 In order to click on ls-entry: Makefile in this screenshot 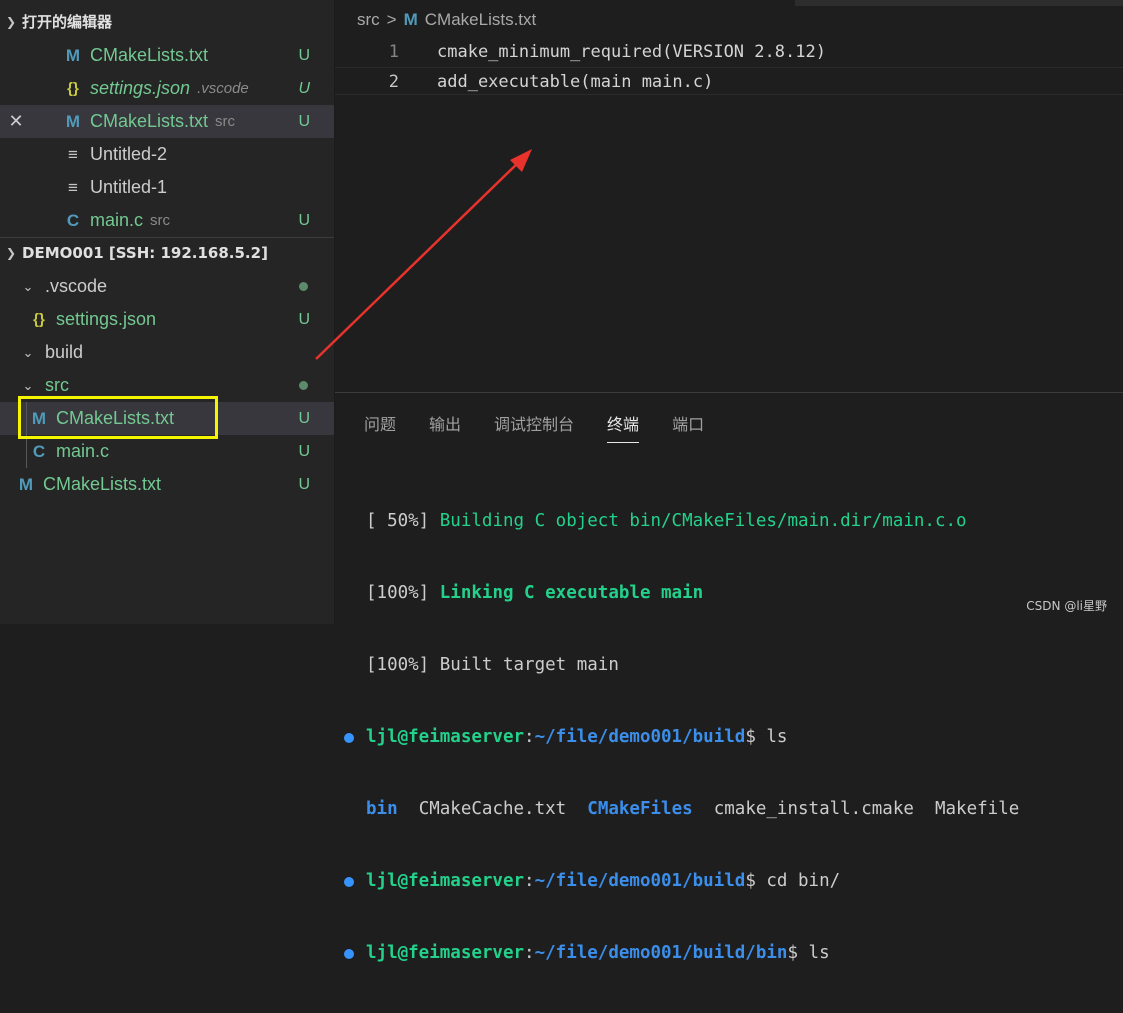, I will do `click(977, 809)`.